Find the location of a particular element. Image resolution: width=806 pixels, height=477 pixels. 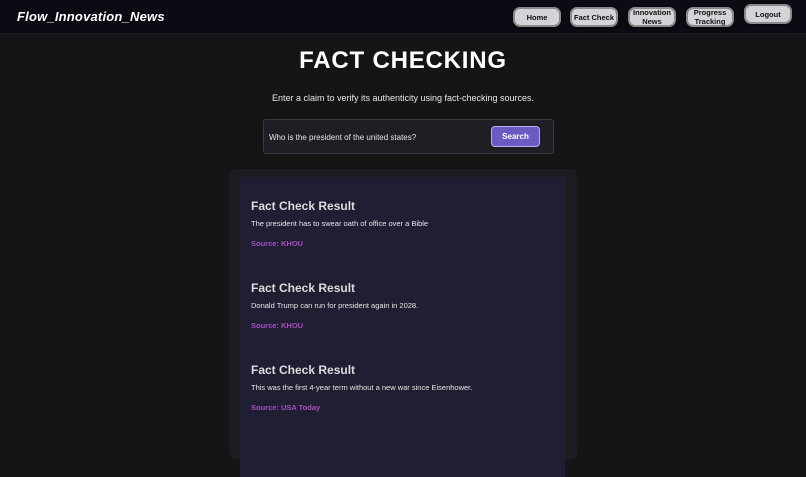

claim-search-input is located at coordinates (378, 137).